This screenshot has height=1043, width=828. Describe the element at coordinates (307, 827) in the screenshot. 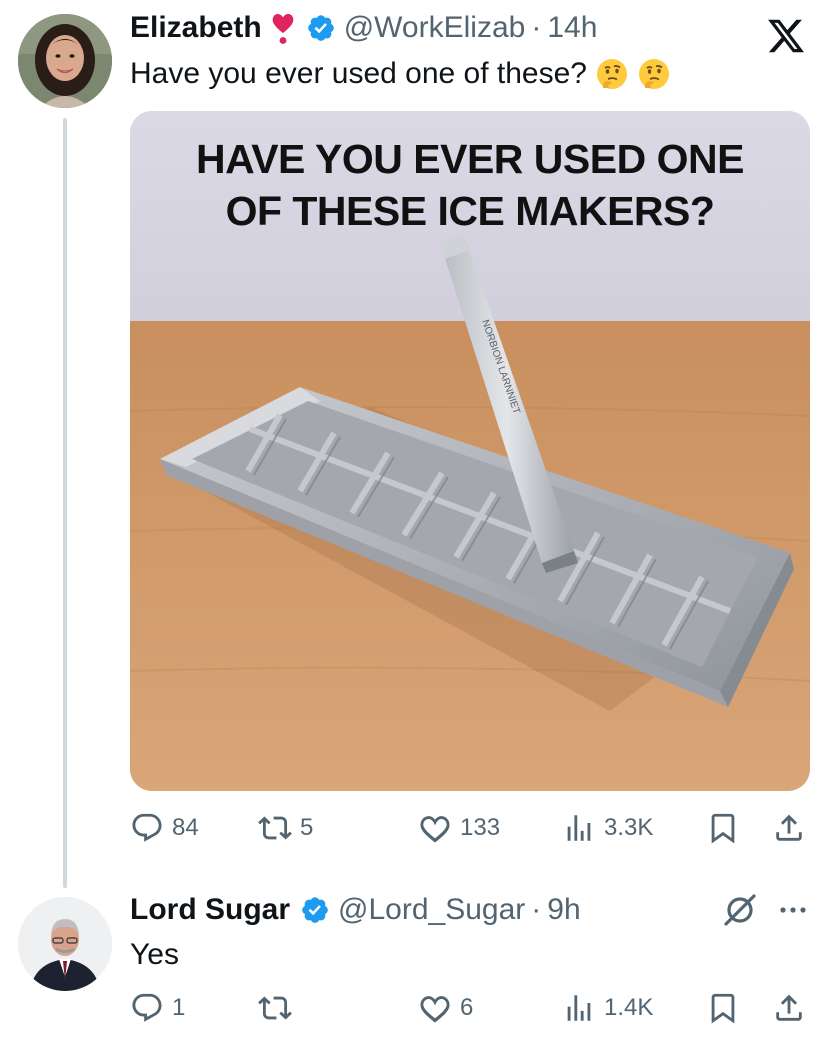

I see `retweet-count: 5` at that location.